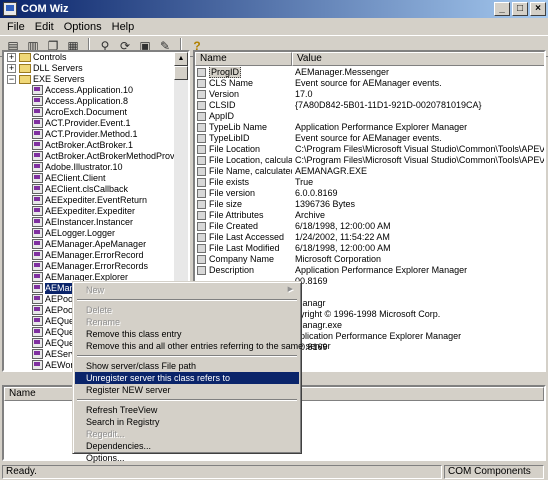  I want to click on tree-item: Access.Application.8, so click(96, 101).